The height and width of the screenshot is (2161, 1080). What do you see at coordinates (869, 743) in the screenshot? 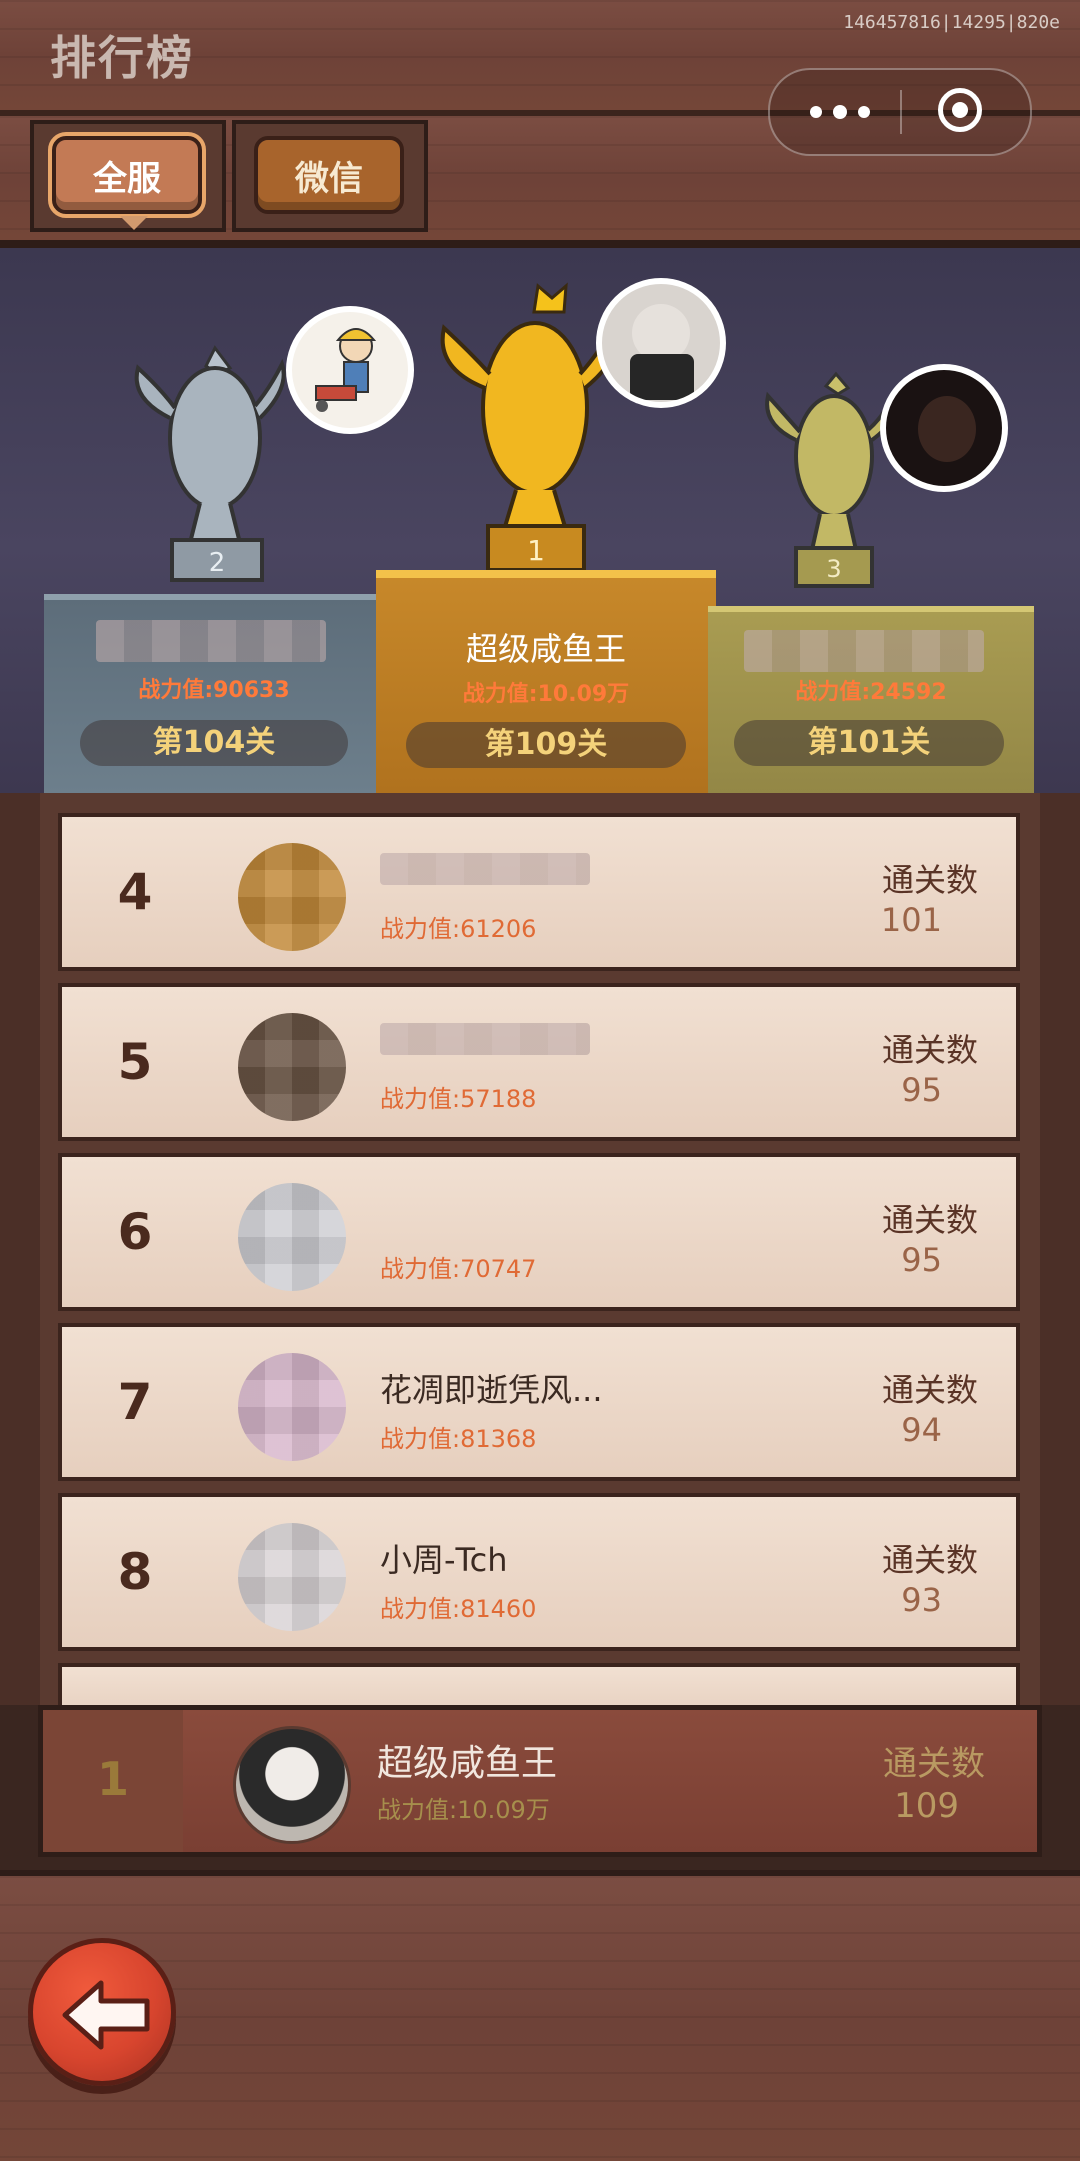
I see `third-place-level: 第101关` at bounding box center [869, 743].